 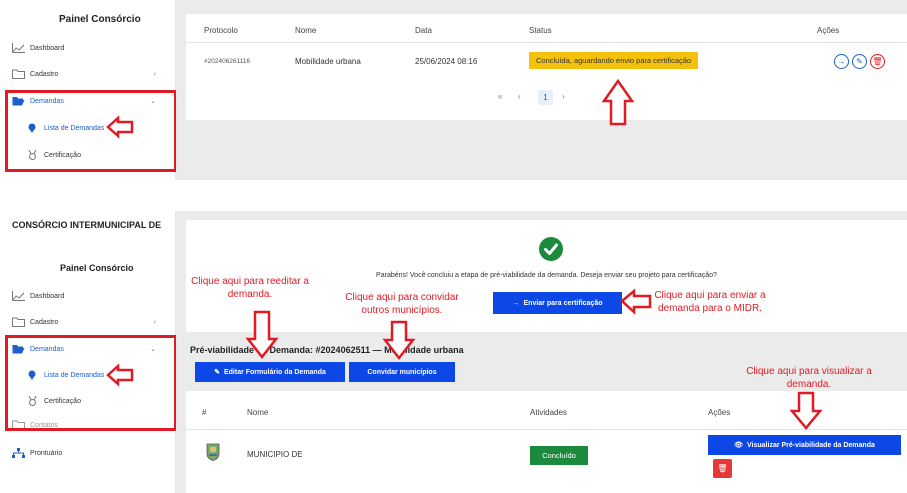 I want to click on annotation-view: Clique aqui para visualizar a demanda., so click(x=809, y=378).